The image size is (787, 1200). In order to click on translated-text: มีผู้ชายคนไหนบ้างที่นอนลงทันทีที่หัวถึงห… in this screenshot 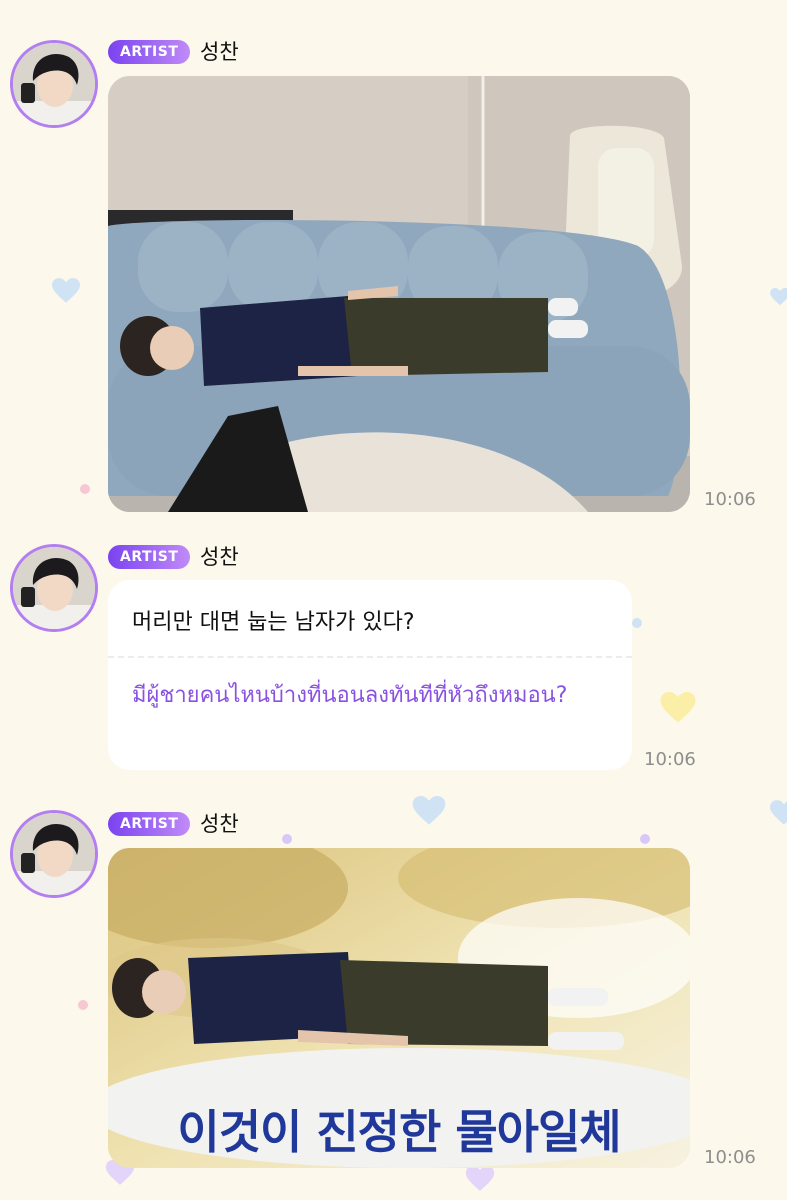, I will do `click(350, 695)`.